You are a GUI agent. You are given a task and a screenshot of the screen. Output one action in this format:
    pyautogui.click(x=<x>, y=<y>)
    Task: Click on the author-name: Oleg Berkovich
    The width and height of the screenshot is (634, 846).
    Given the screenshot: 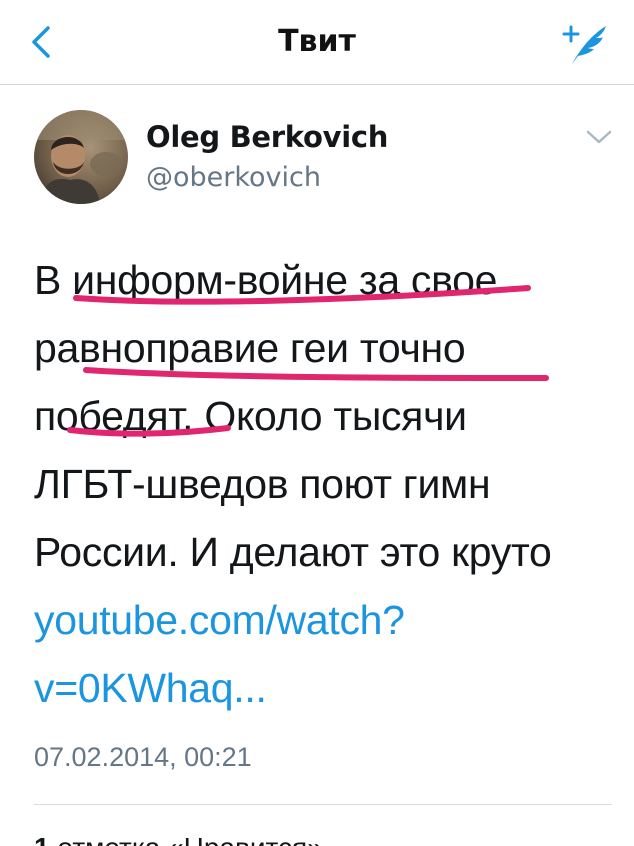 What is the action you would take?
    pyautogui.click(x=267, y=137)
    